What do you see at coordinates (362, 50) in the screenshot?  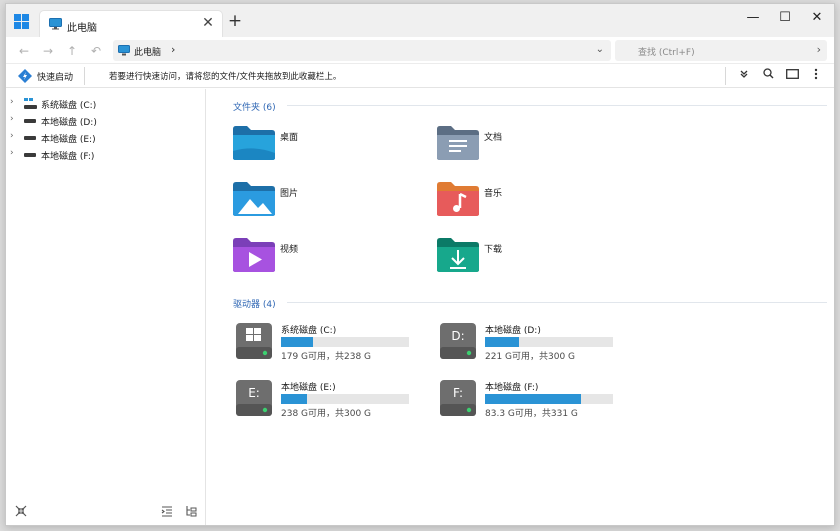 I see `path-bar: 此电脑 › ⌄` at bounding box center [362, 50].